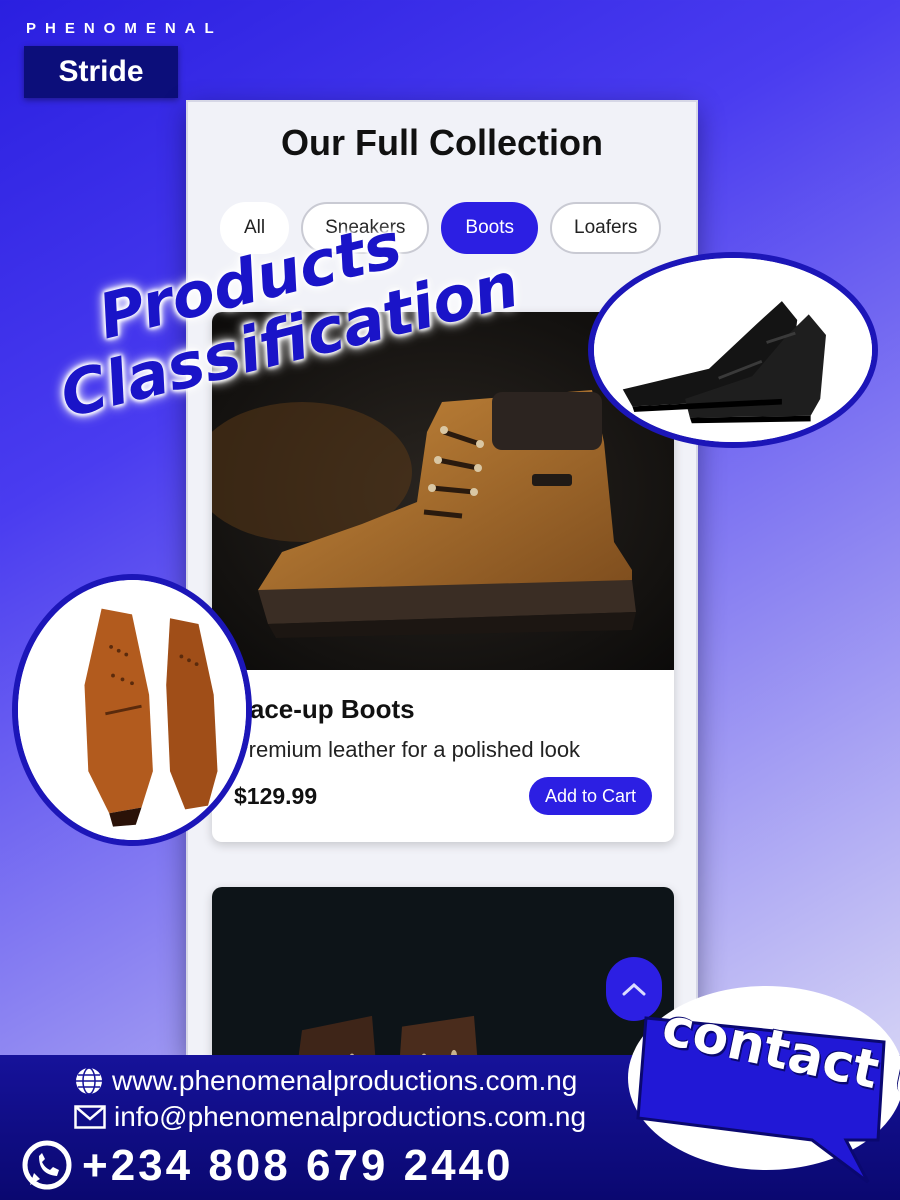 This screenshot has height=1200, width=900. What do you see at coordinates (350, 1116) in the screenshot?
I see `email-address: info@phenomenalproductions.com.ng` at bounding box center [350, 1116].